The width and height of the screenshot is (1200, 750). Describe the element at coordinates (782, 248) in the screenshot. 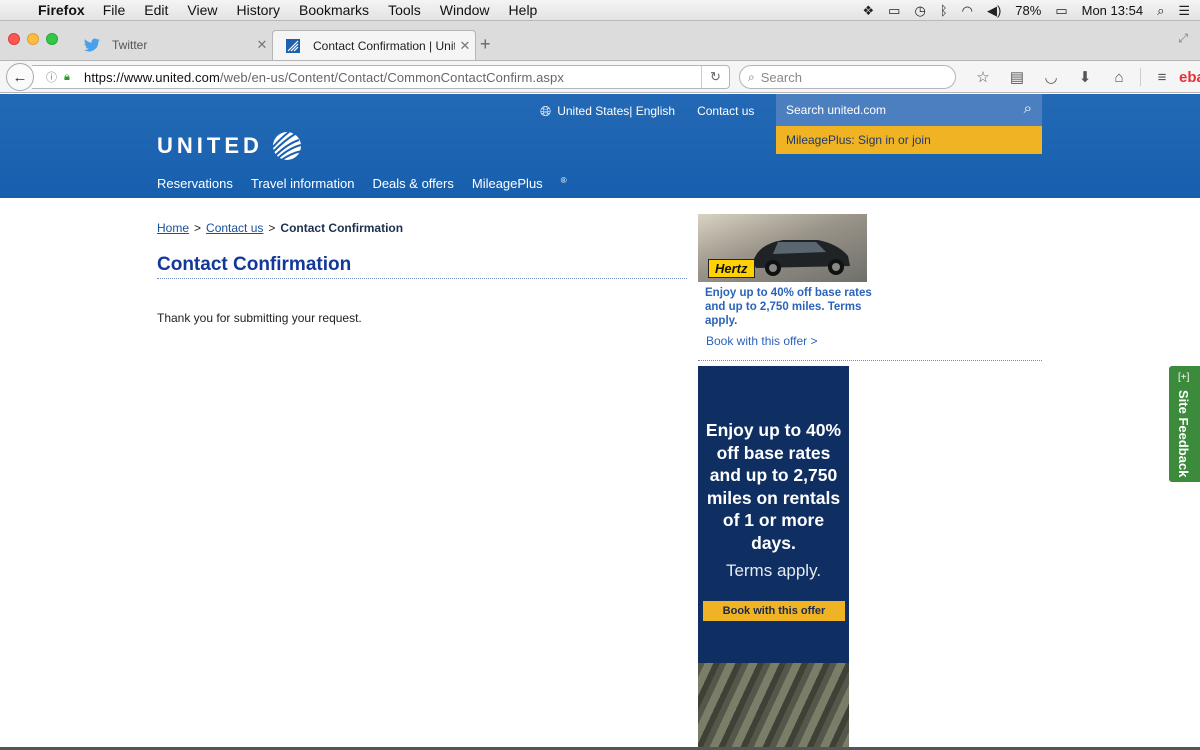

I see `hertz-ad-image: Hertz` at that location.